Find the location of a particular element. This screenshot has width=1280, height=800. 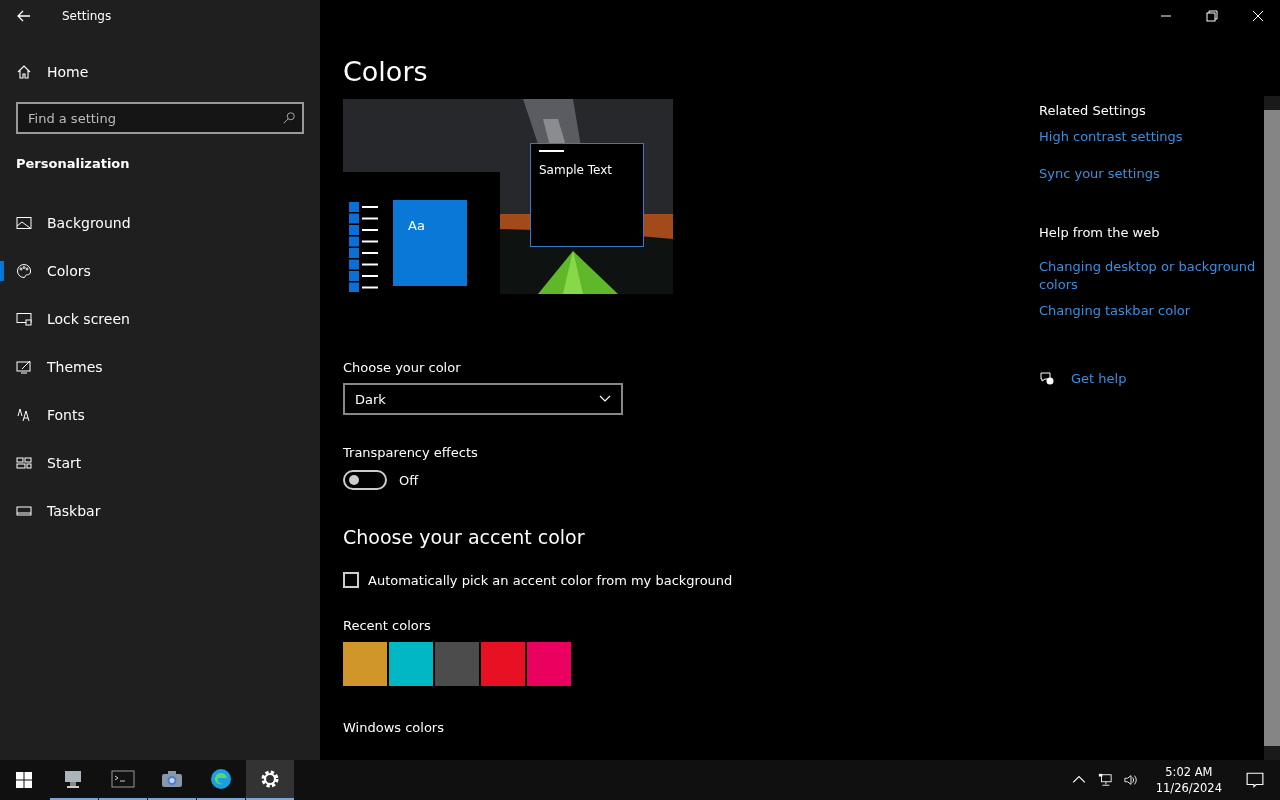

nav-item: Start is located at coordinates (160, 463).